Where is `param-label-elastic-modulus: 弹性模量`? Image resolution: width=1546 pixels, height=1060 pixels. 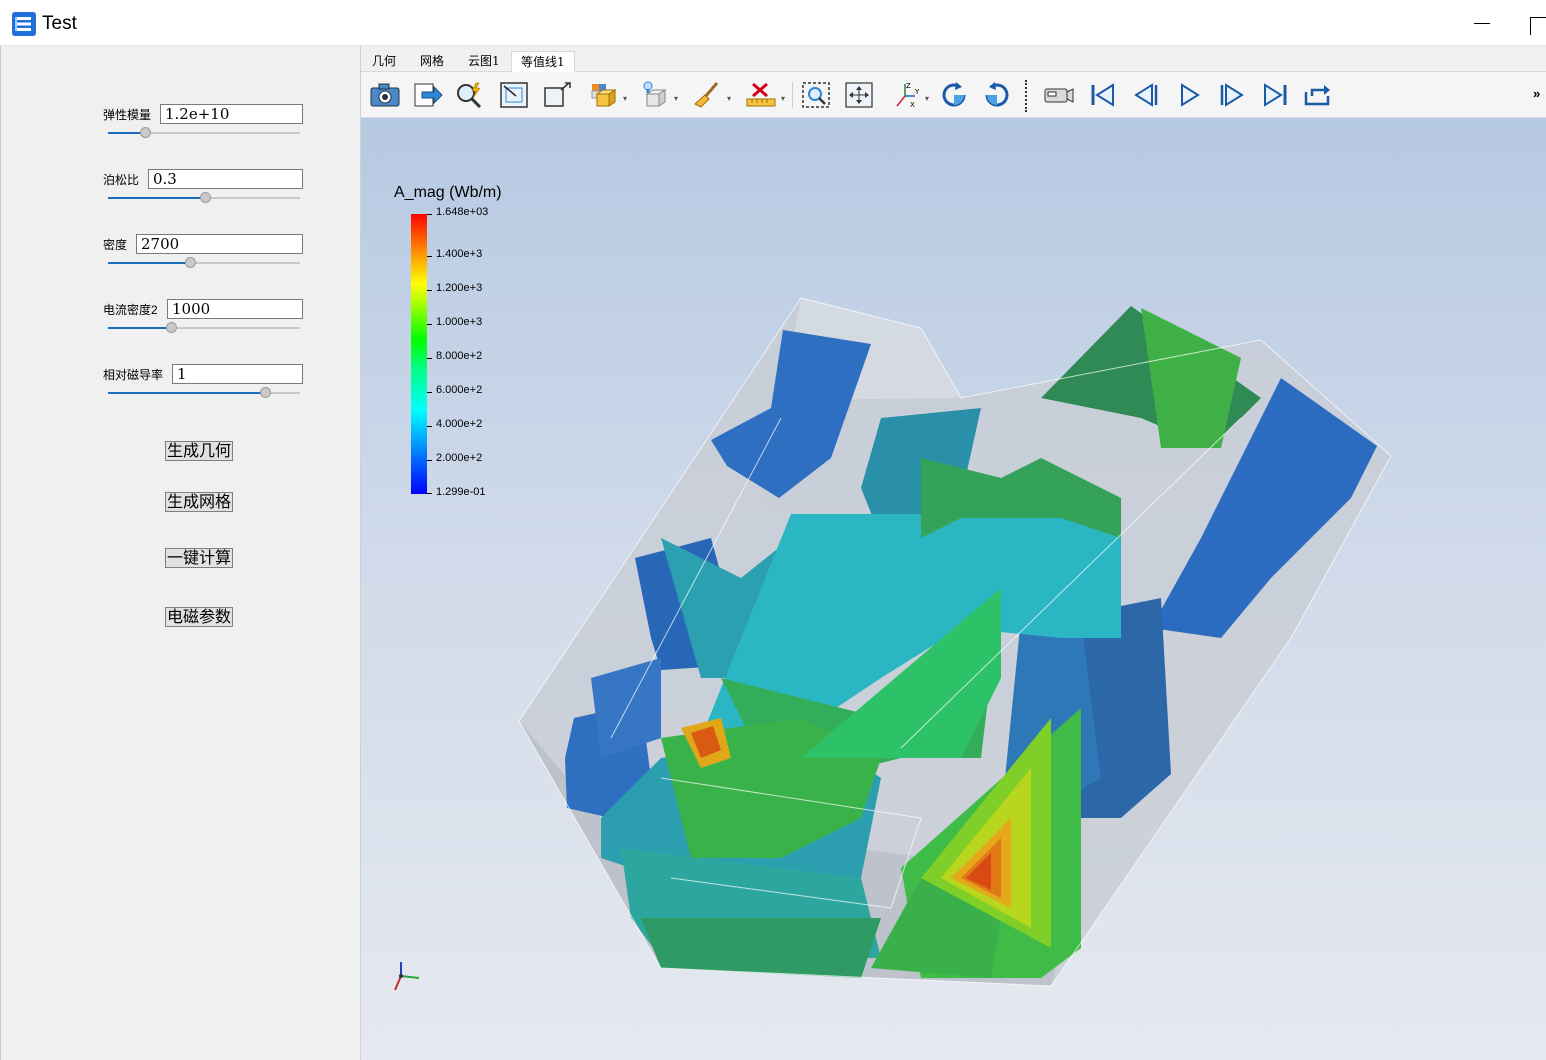
param-label-elastic-modulus: 弹性模量 is located at coordinates (127, 115).